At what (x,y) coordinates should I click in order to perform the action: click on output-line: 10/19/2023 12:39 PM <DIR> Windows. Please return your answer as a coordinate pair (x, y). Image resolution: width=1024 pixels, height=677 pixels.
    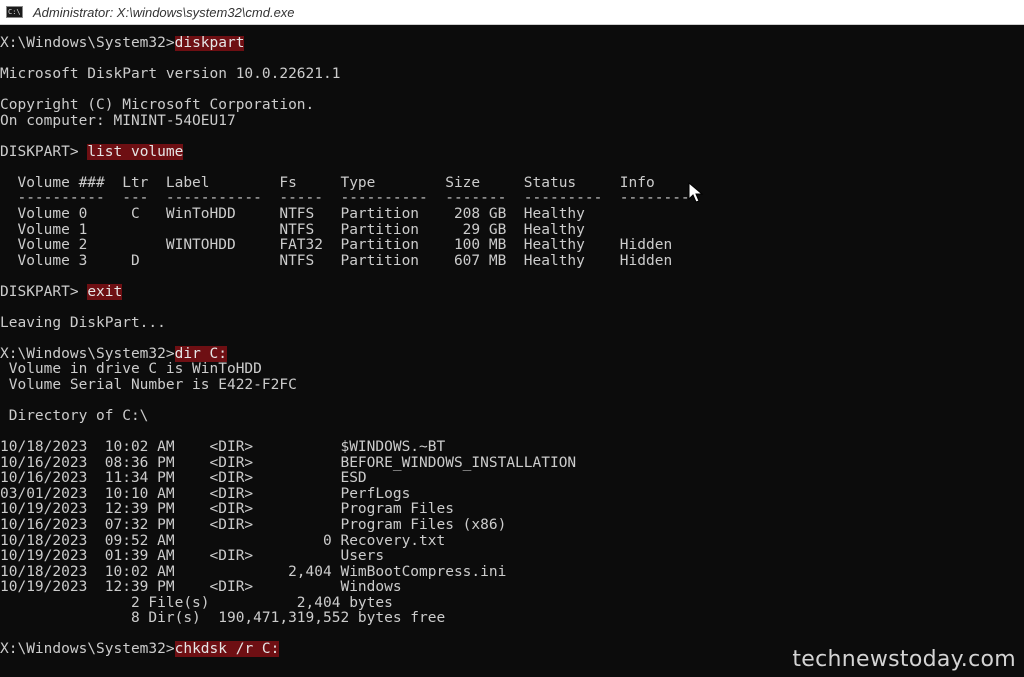
    Looking at the image, I should click on (201, 587).